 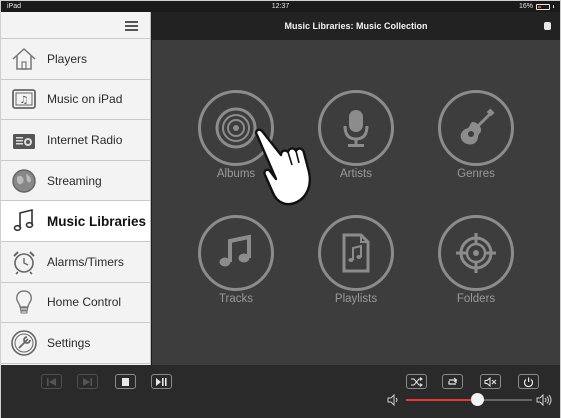 I want to click on page-title: Music Libraries: Music Collection, so click(x=356, y=26).